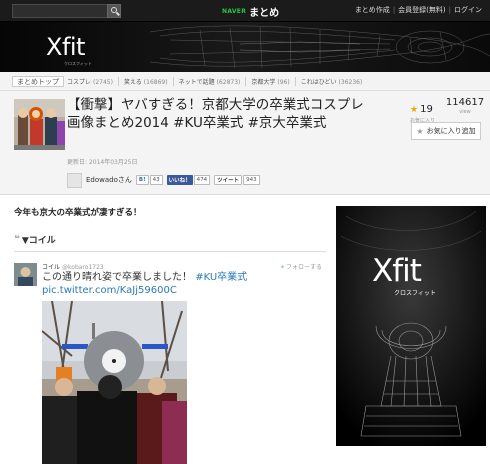 The image size is (490, 464). I want to click on author-name: Edowadoさん, so click(109, 180).